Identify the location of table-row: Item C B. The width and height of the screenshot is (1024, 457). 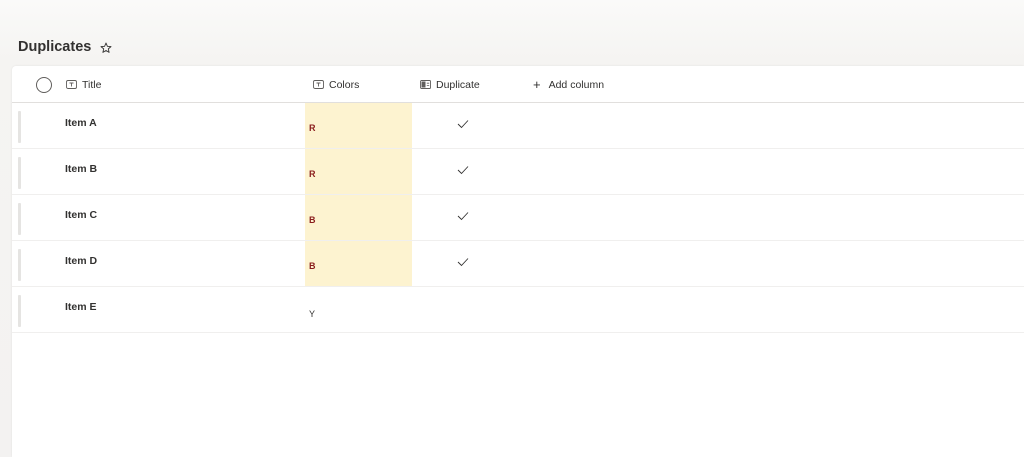
(518, 218).